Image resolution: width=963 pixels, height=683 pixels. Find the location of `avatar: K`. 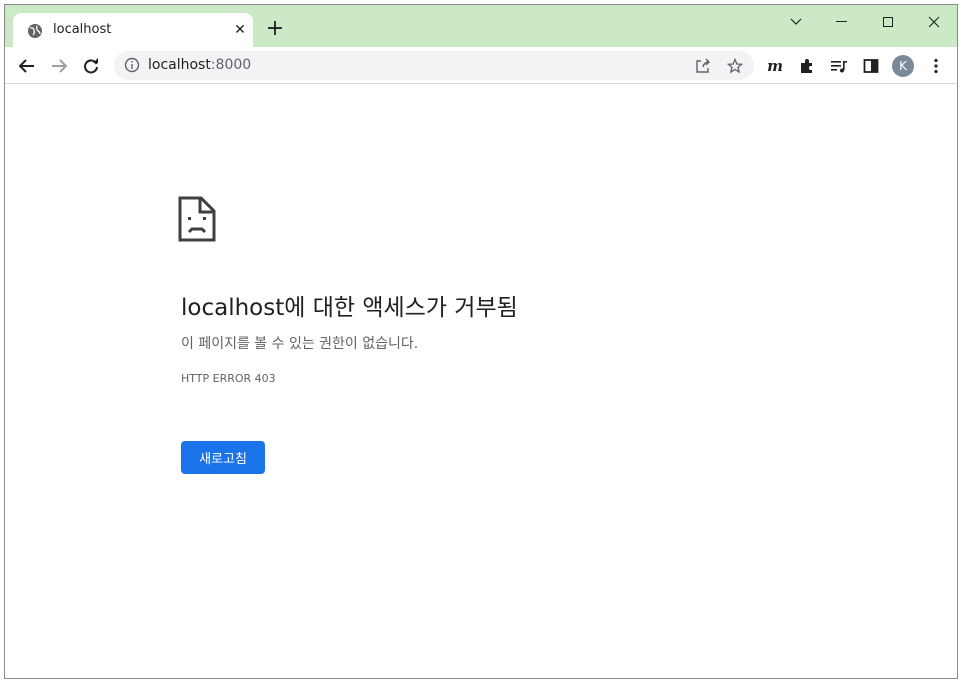

avatar: K is located at coordinates (903, 66).